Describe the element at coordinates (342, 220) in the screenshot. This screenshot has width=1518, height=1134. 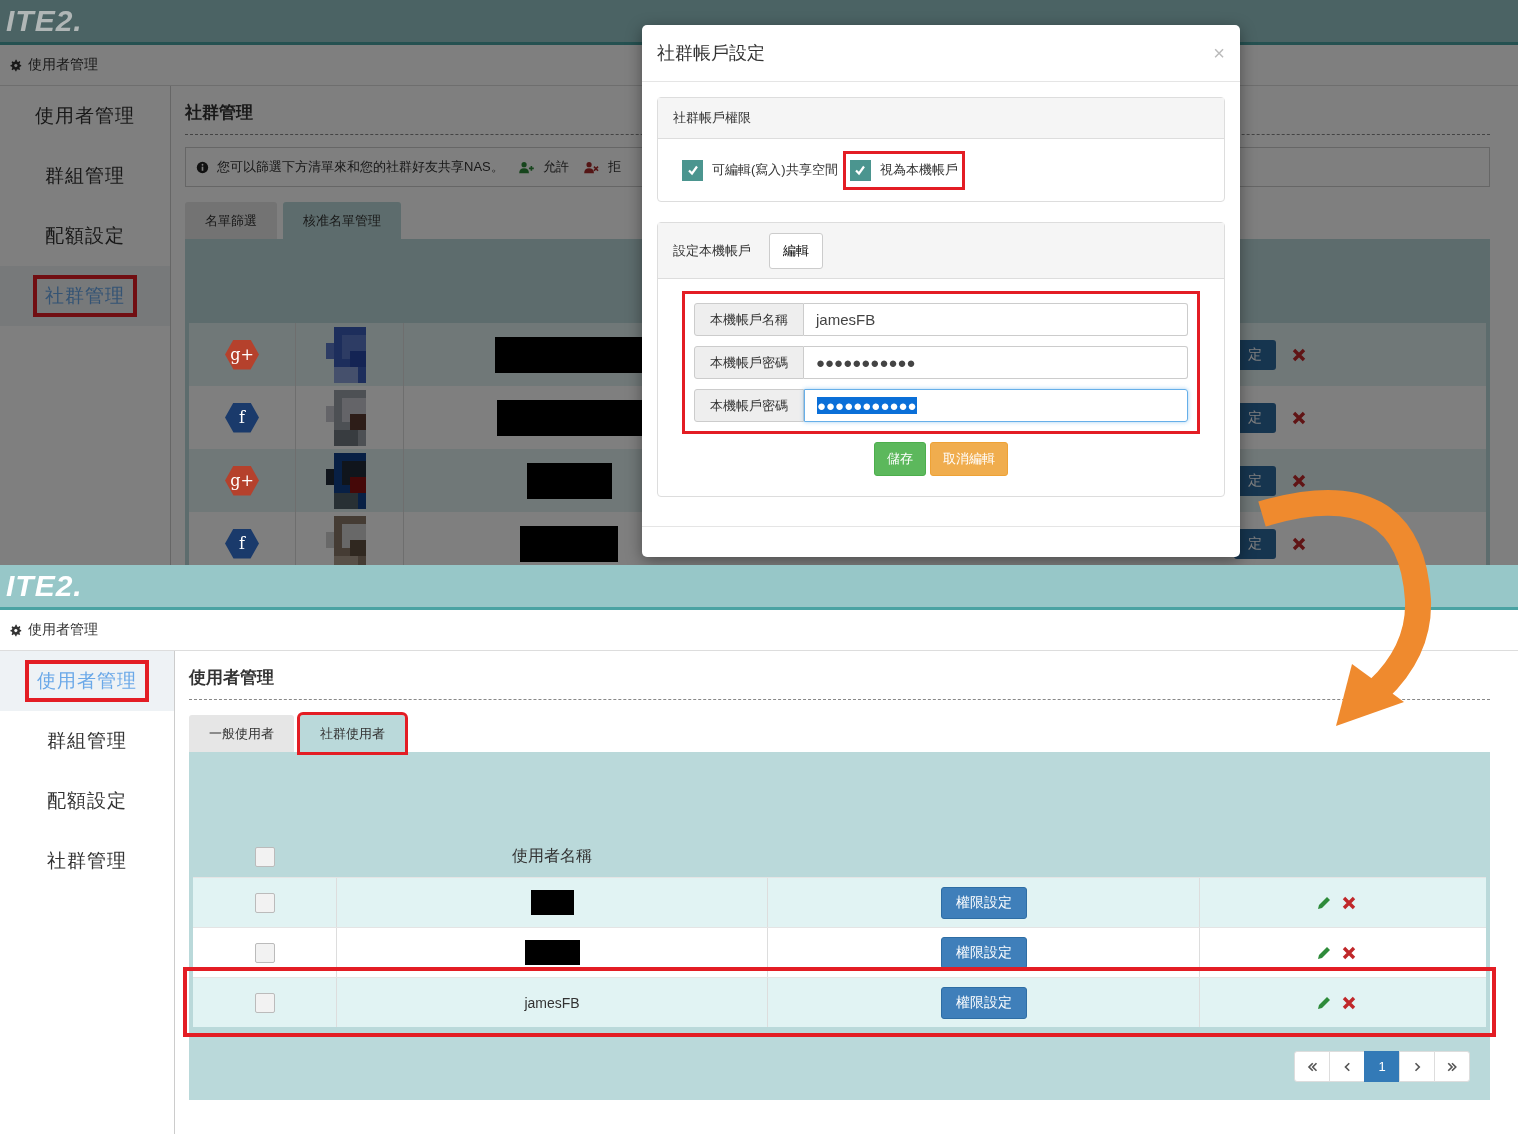
I see `tab: 核准名單管理` at that location.